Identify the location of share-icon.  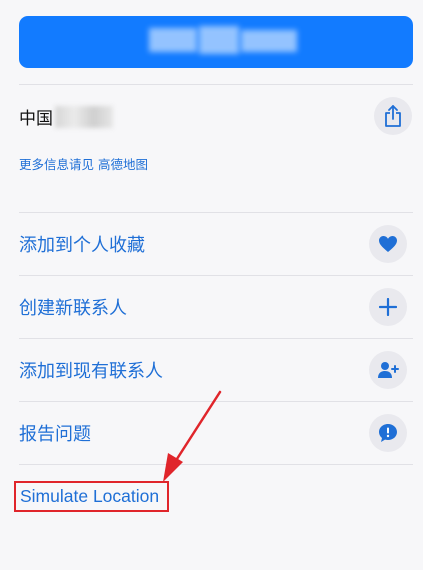
(393, 116).